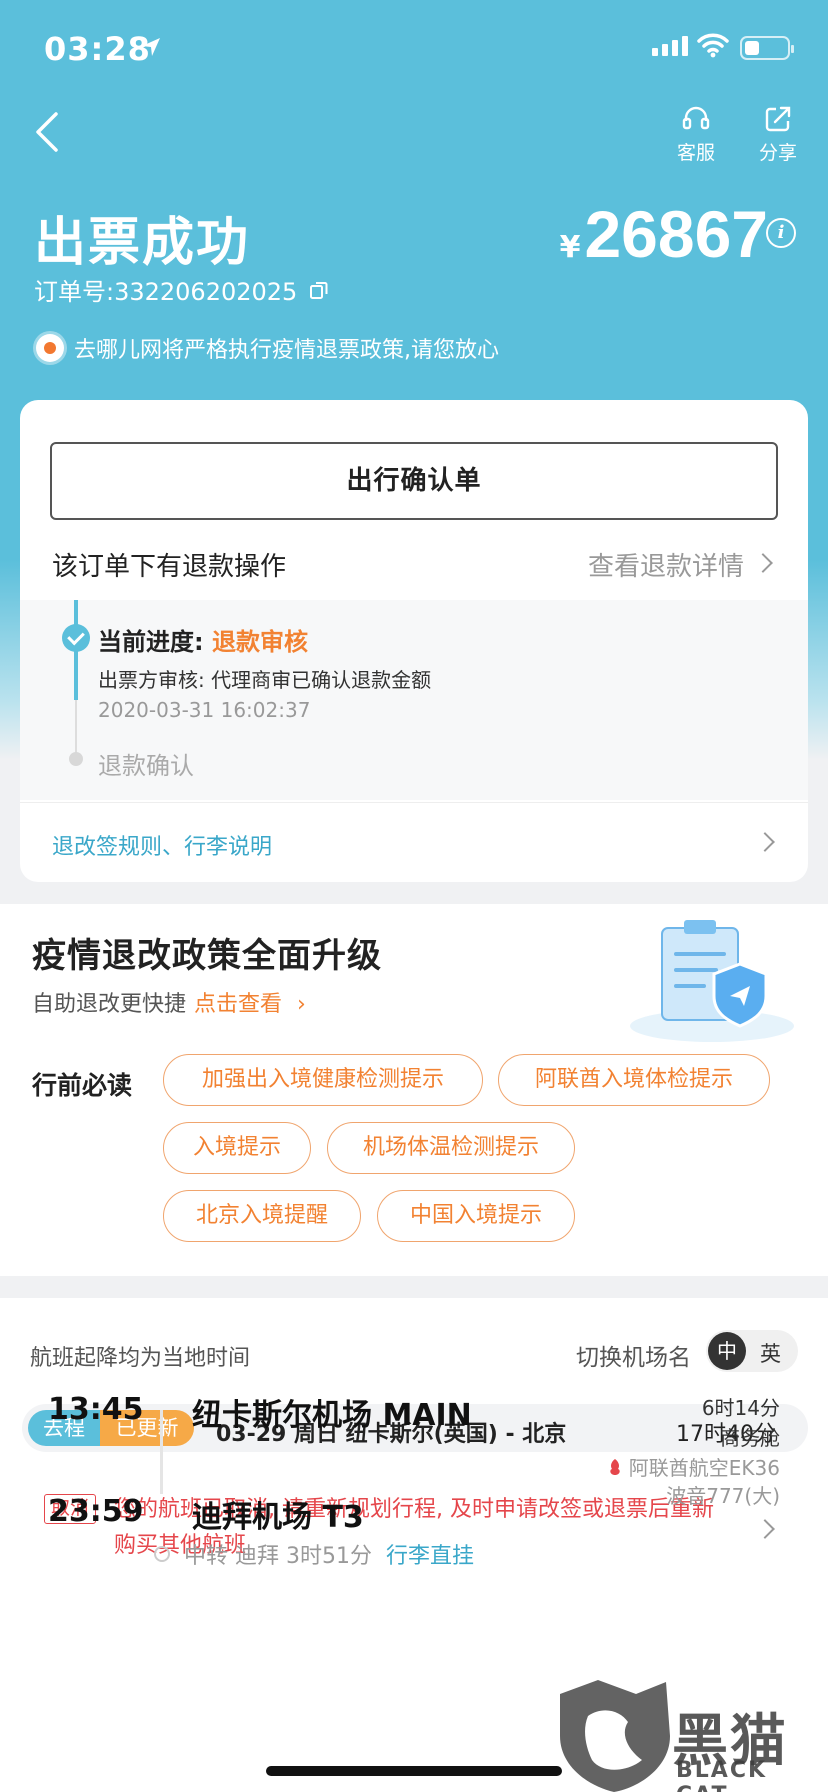 Image resolution: width=828 pixels, height=1792 pixels. Describe the element at coordinates (695, 153) in the screenshot. I see `customer-service-label: 客服` at that location.